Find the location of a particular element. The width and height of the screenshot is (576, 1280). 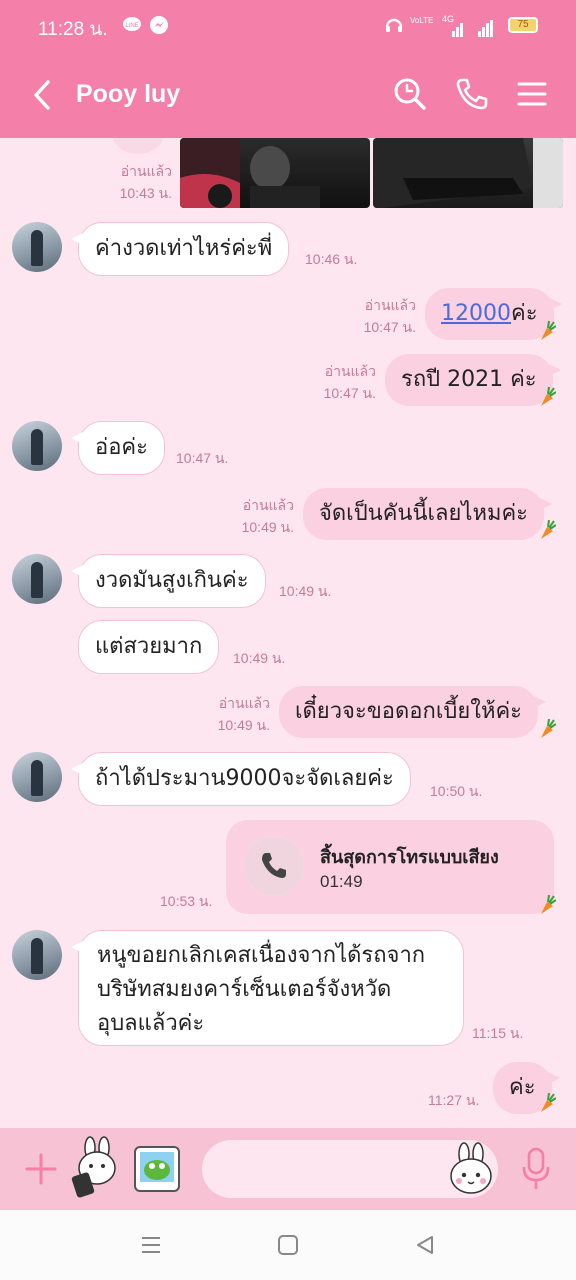

message-bubble: รถปี 2021 ค่ะ is located at coordinates (473, 380).